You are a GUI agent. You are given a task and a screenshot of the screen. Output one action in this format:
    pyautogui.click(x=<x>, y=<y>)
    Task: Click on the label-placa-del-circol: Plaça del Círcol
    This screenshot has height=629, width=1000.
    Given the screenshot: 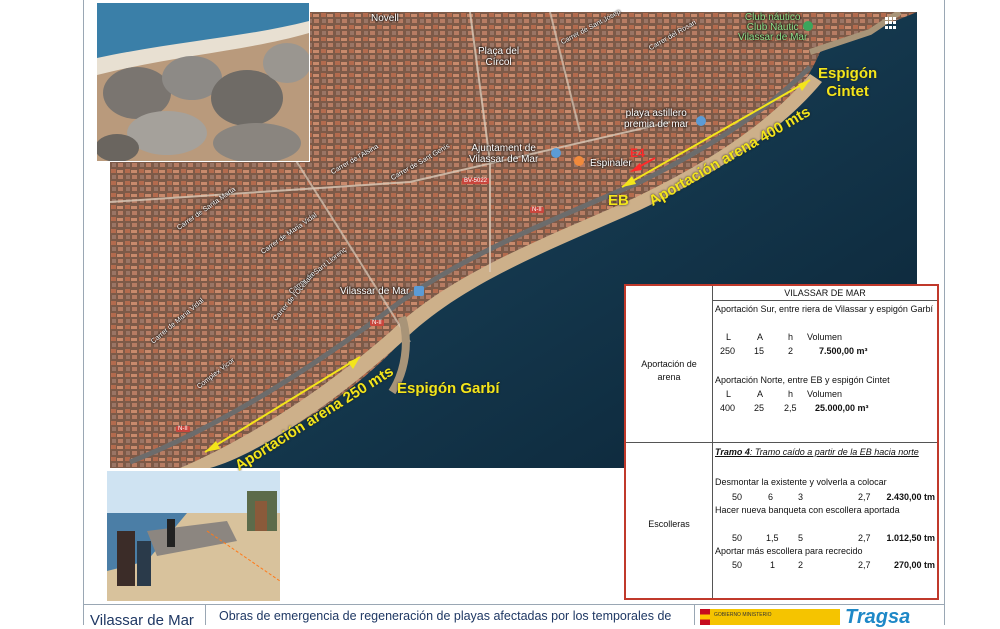 What is the action you would take?
    pyautogui.click(x=499, y=57)
    